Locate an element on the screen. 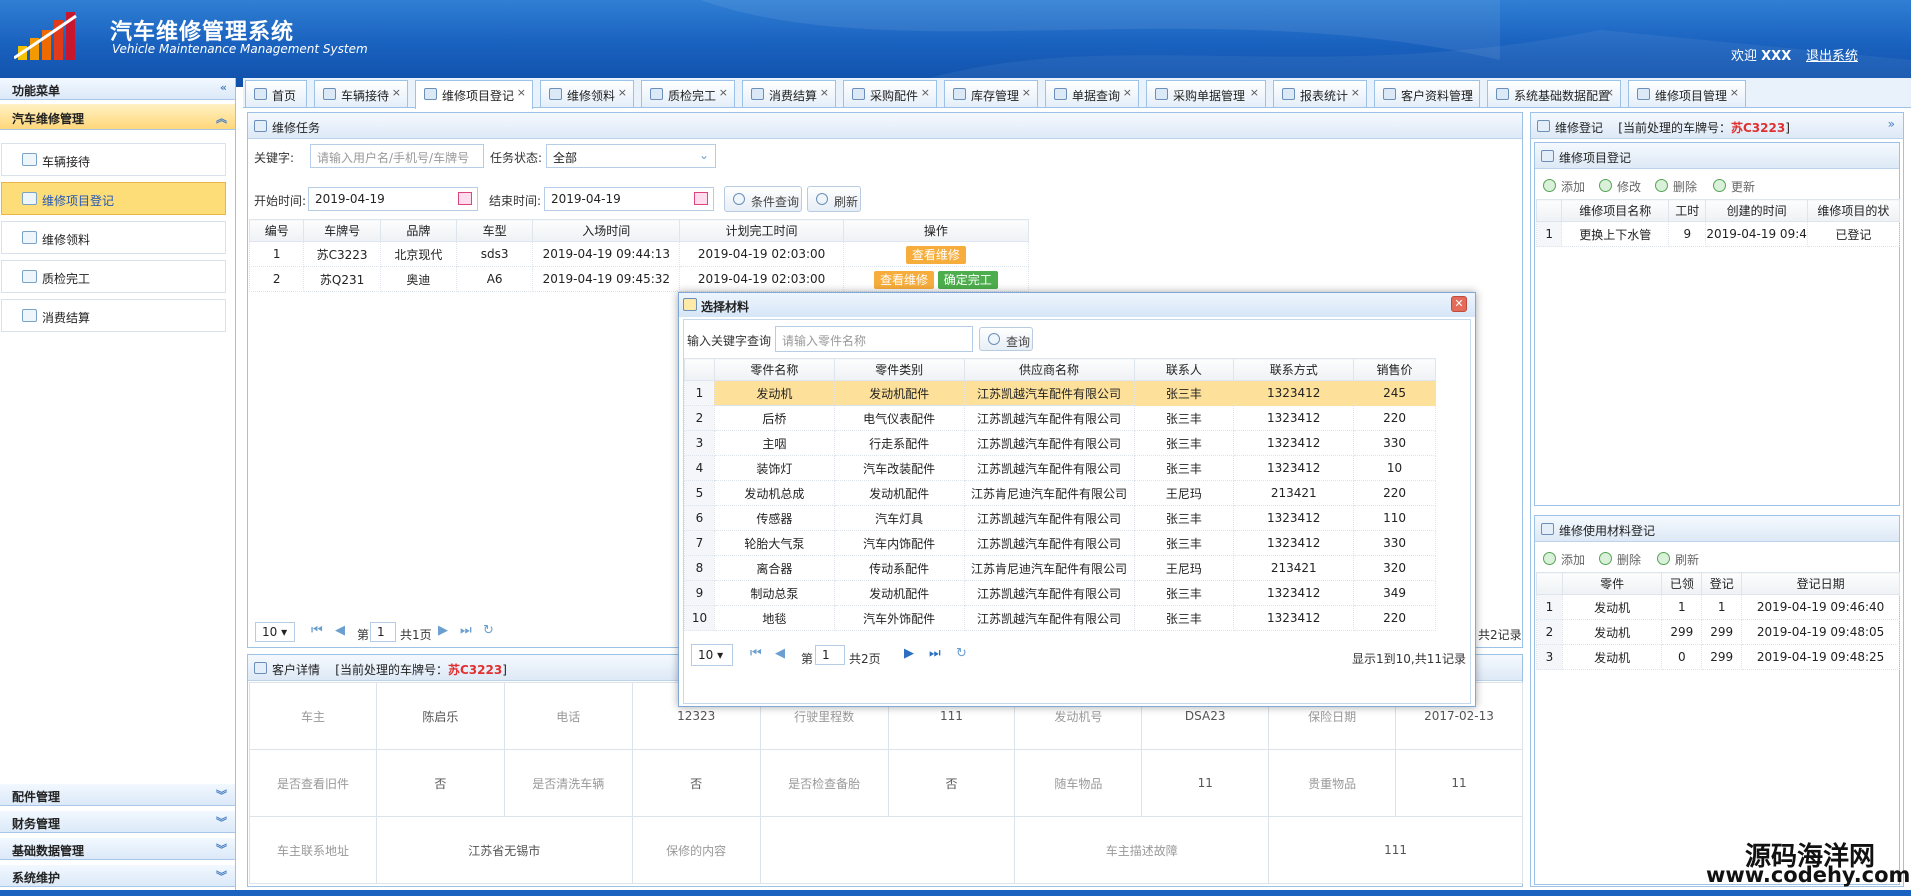  search-button: 条件查询 is located at coordinates (763, 199).